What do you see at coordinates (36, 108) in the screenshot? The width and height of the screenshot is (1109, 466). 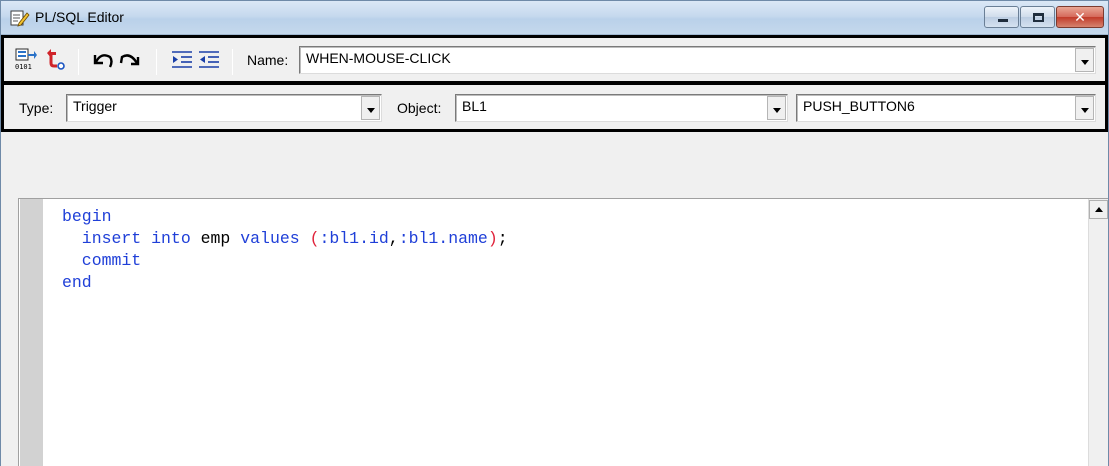 I see `type-label: Type:` at bounding box center [36, 108].